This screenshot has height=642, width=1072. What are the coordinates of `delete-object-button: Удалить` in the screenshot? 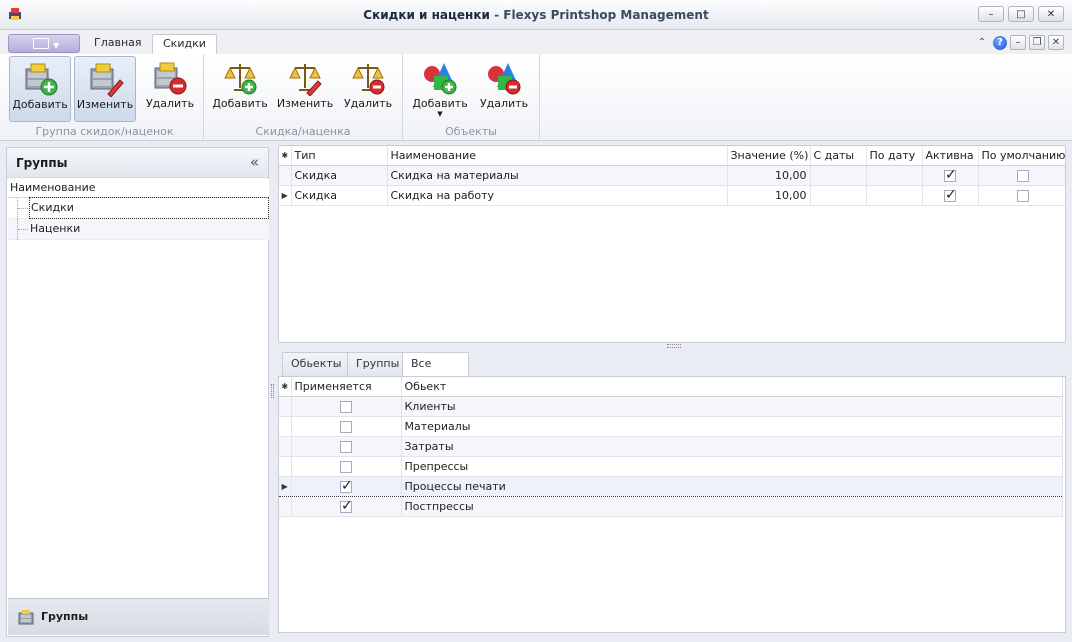 It's located at (504, 89).